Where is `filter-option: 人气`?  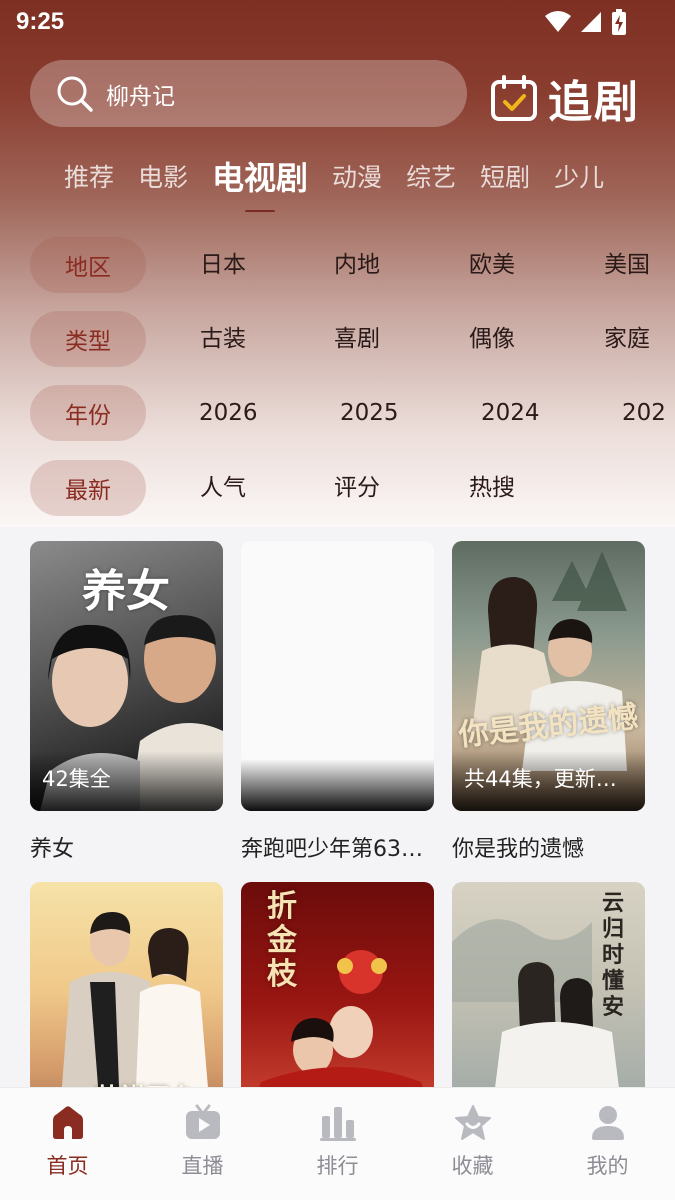
filter-option: 人气 is located at coordinates (223, 488).